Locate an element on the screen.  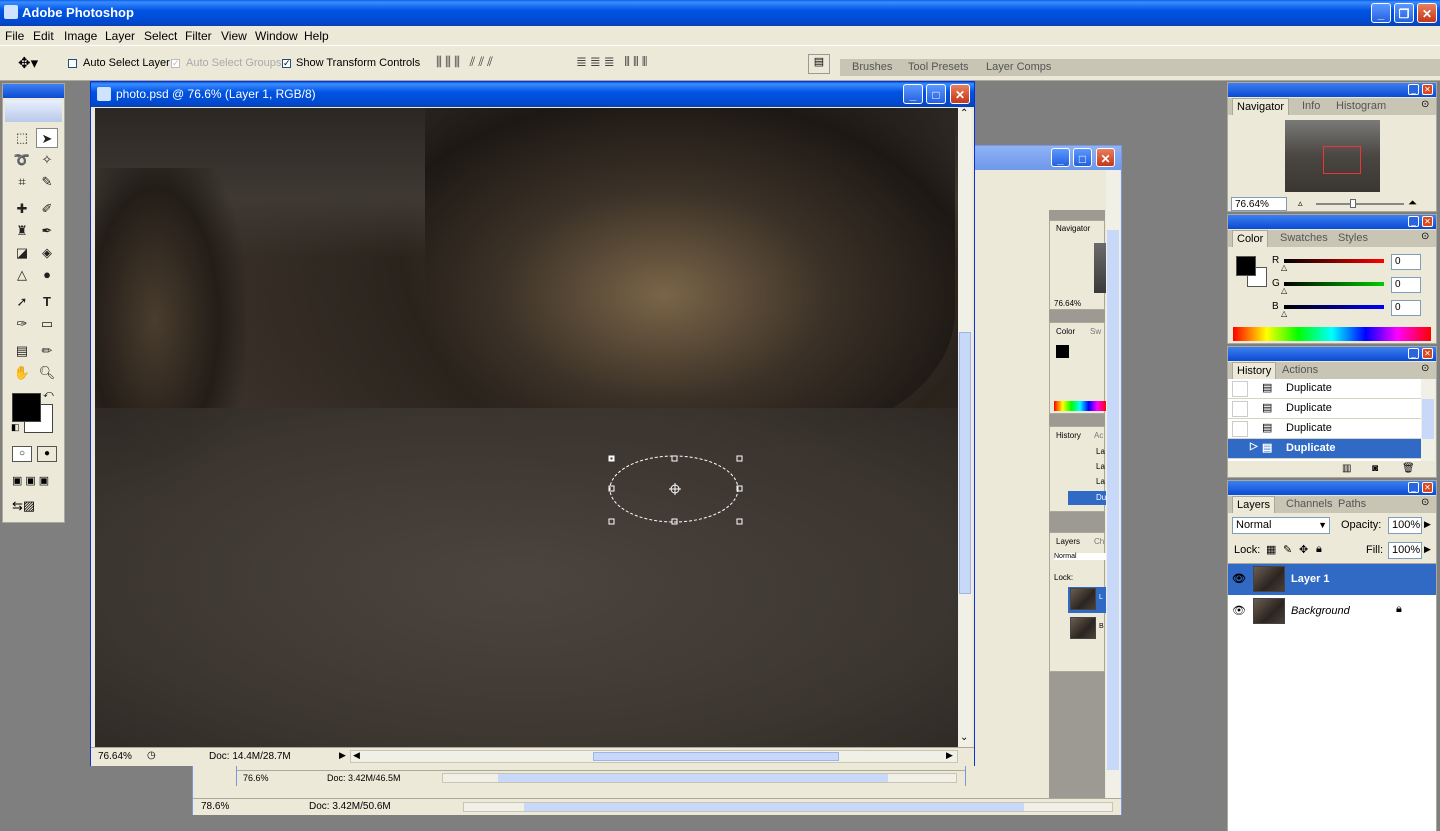
mini-history-tab: History is located at coordinates (1068, 435).